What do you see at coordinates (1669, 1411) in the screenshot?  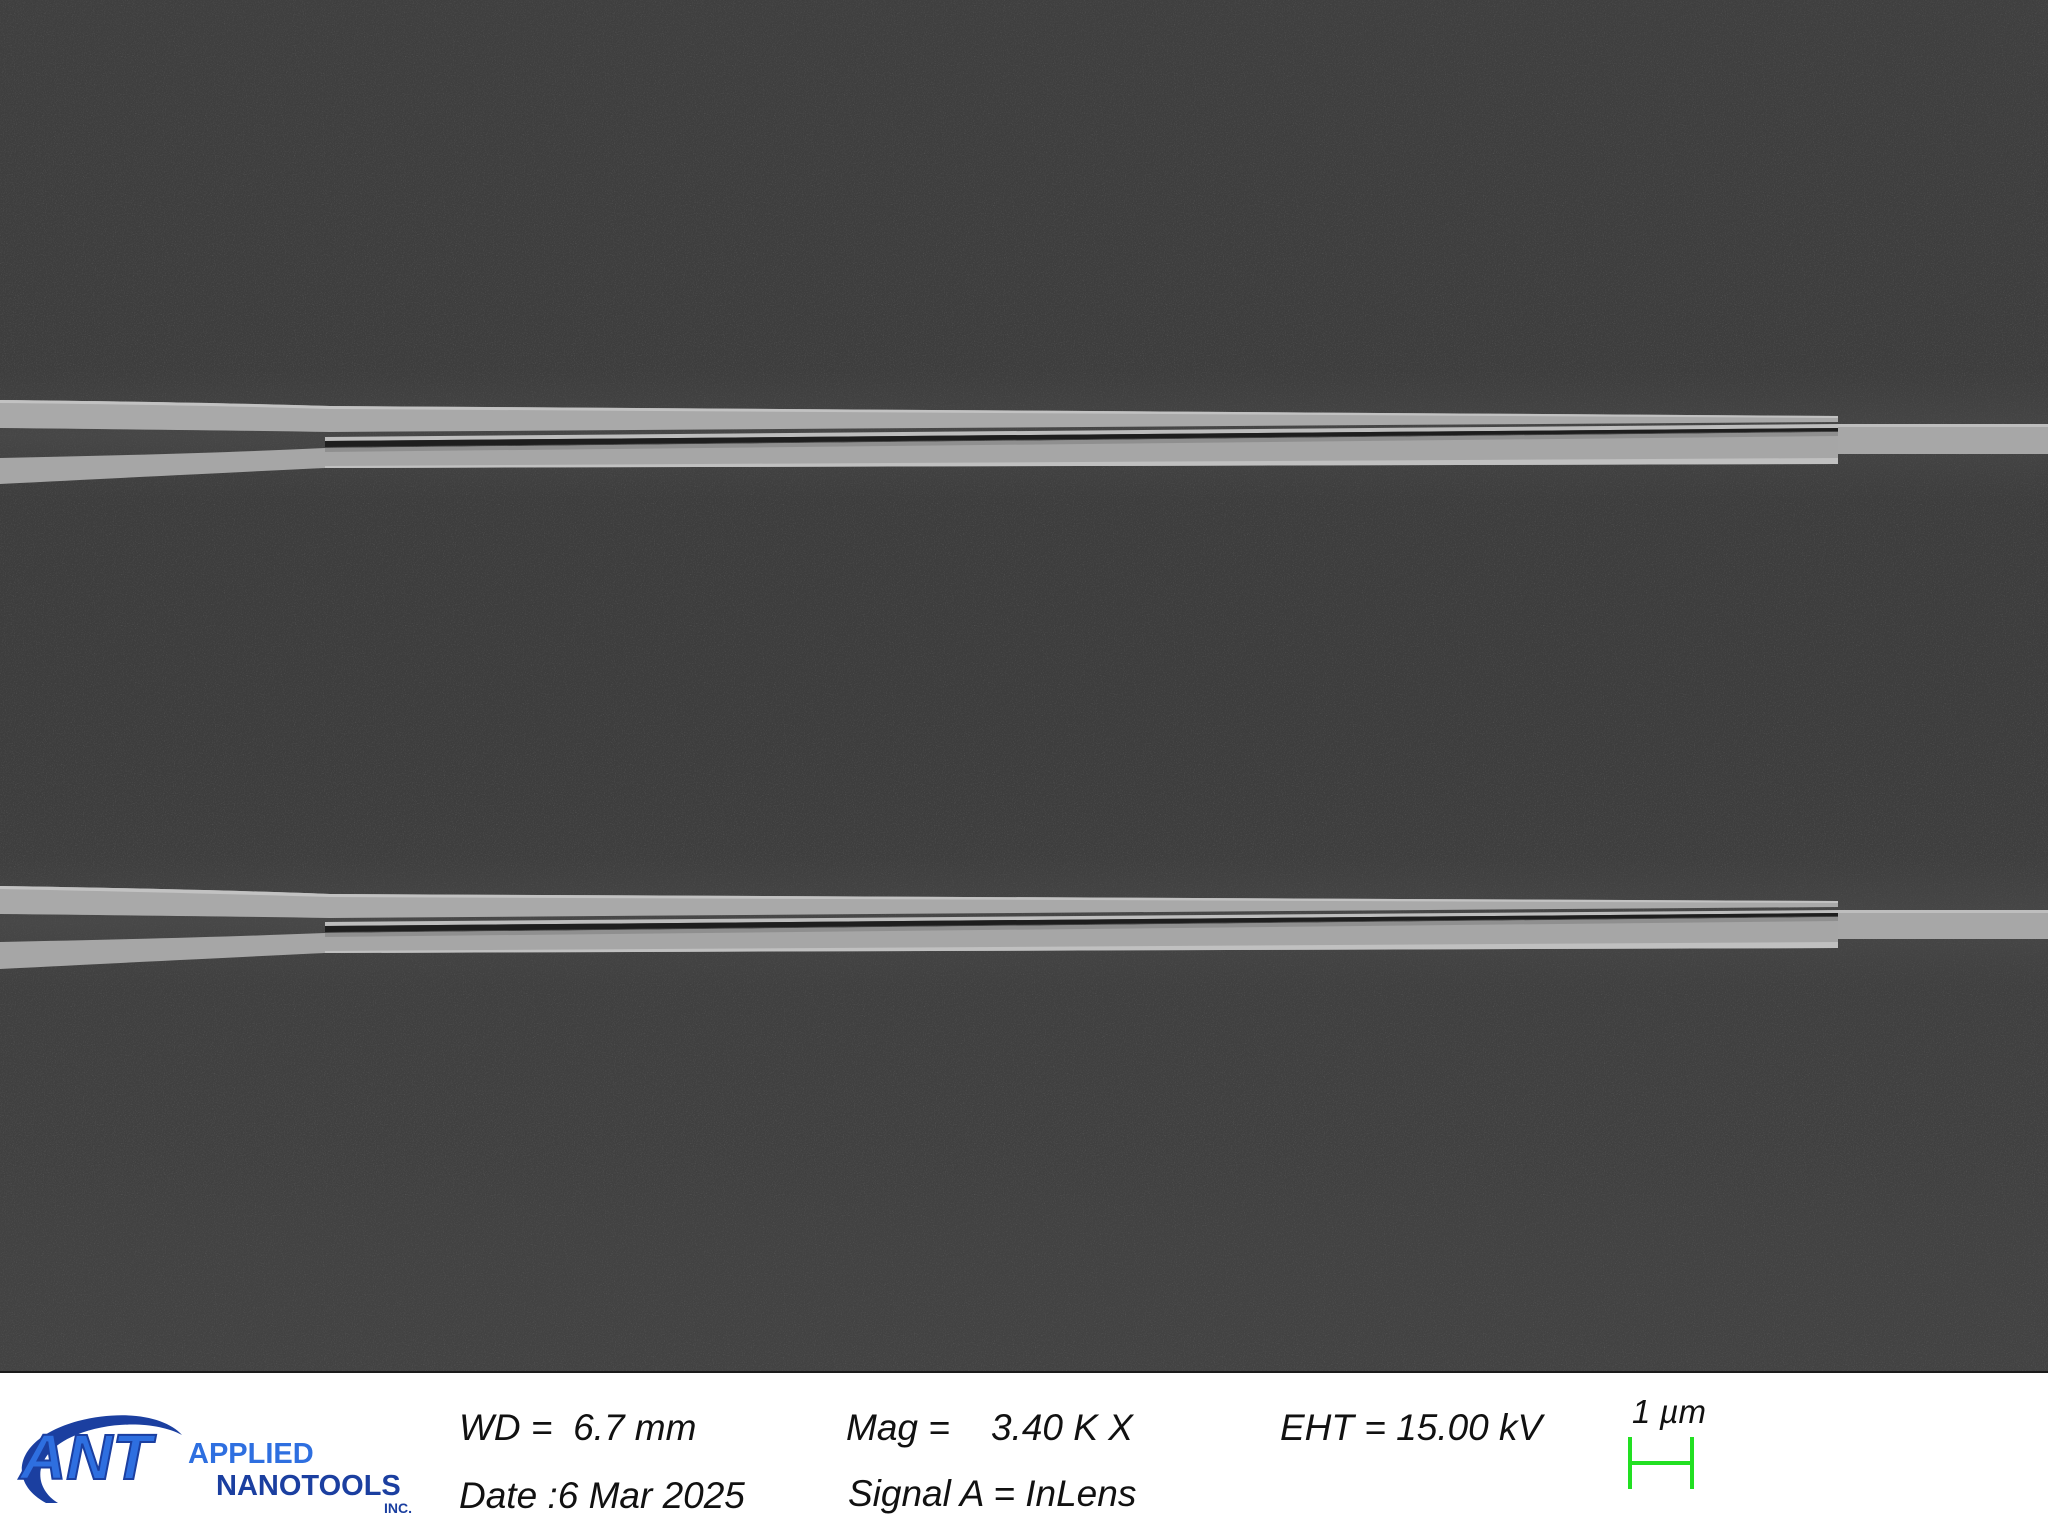 I see `scale-bar-label: 1 µm` at bounding box center [1669, 1411].